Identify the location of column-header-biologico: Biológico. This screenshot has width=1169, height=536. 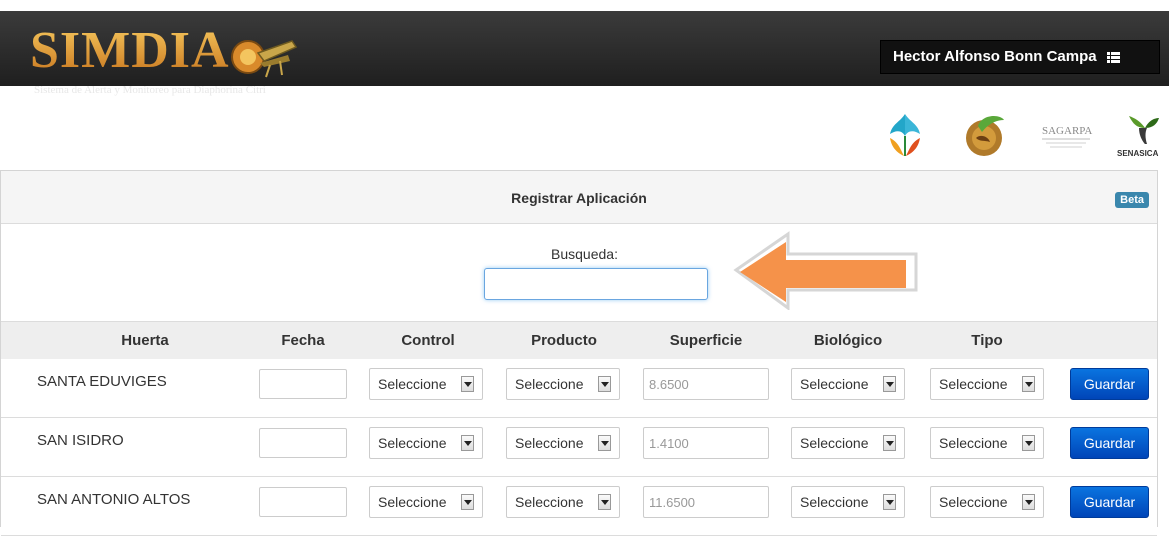
(848, 340).